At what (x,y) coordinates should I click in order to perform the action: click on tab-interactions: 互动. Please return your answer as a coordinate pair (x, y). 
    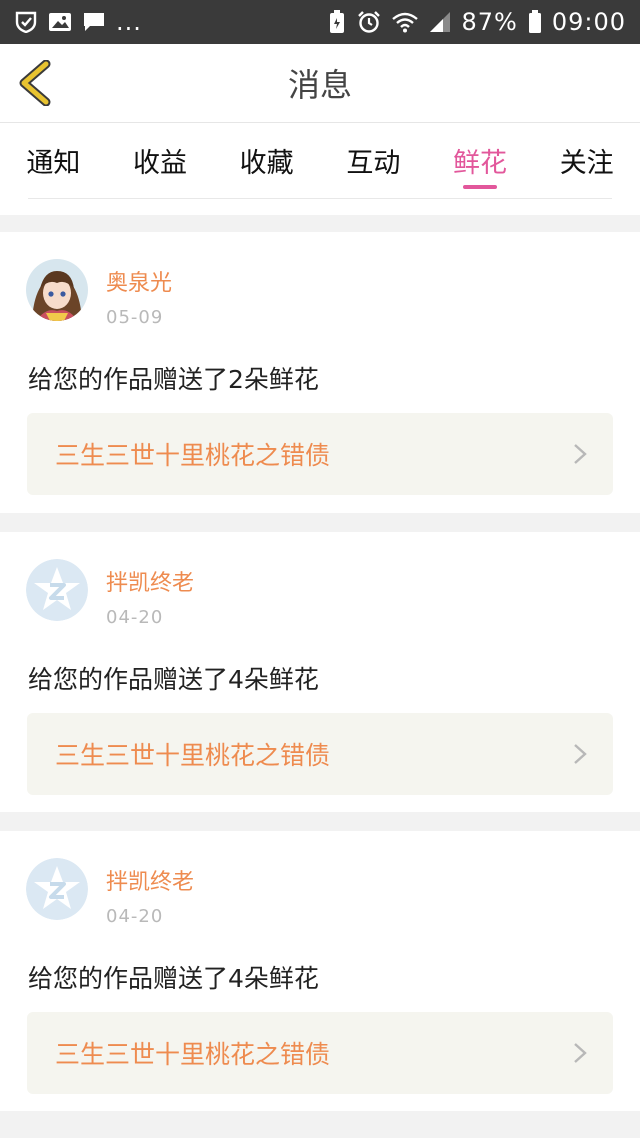
    Looking at the image, I should click on (373, 151).